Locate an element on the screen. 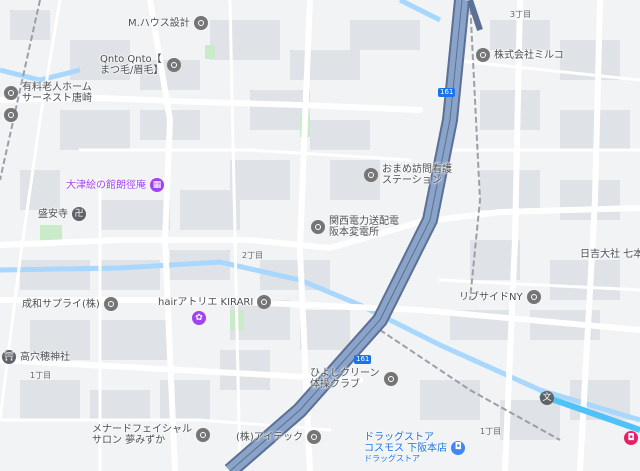  poi-label: (株)アイテック is located at coordinates (270, 437).